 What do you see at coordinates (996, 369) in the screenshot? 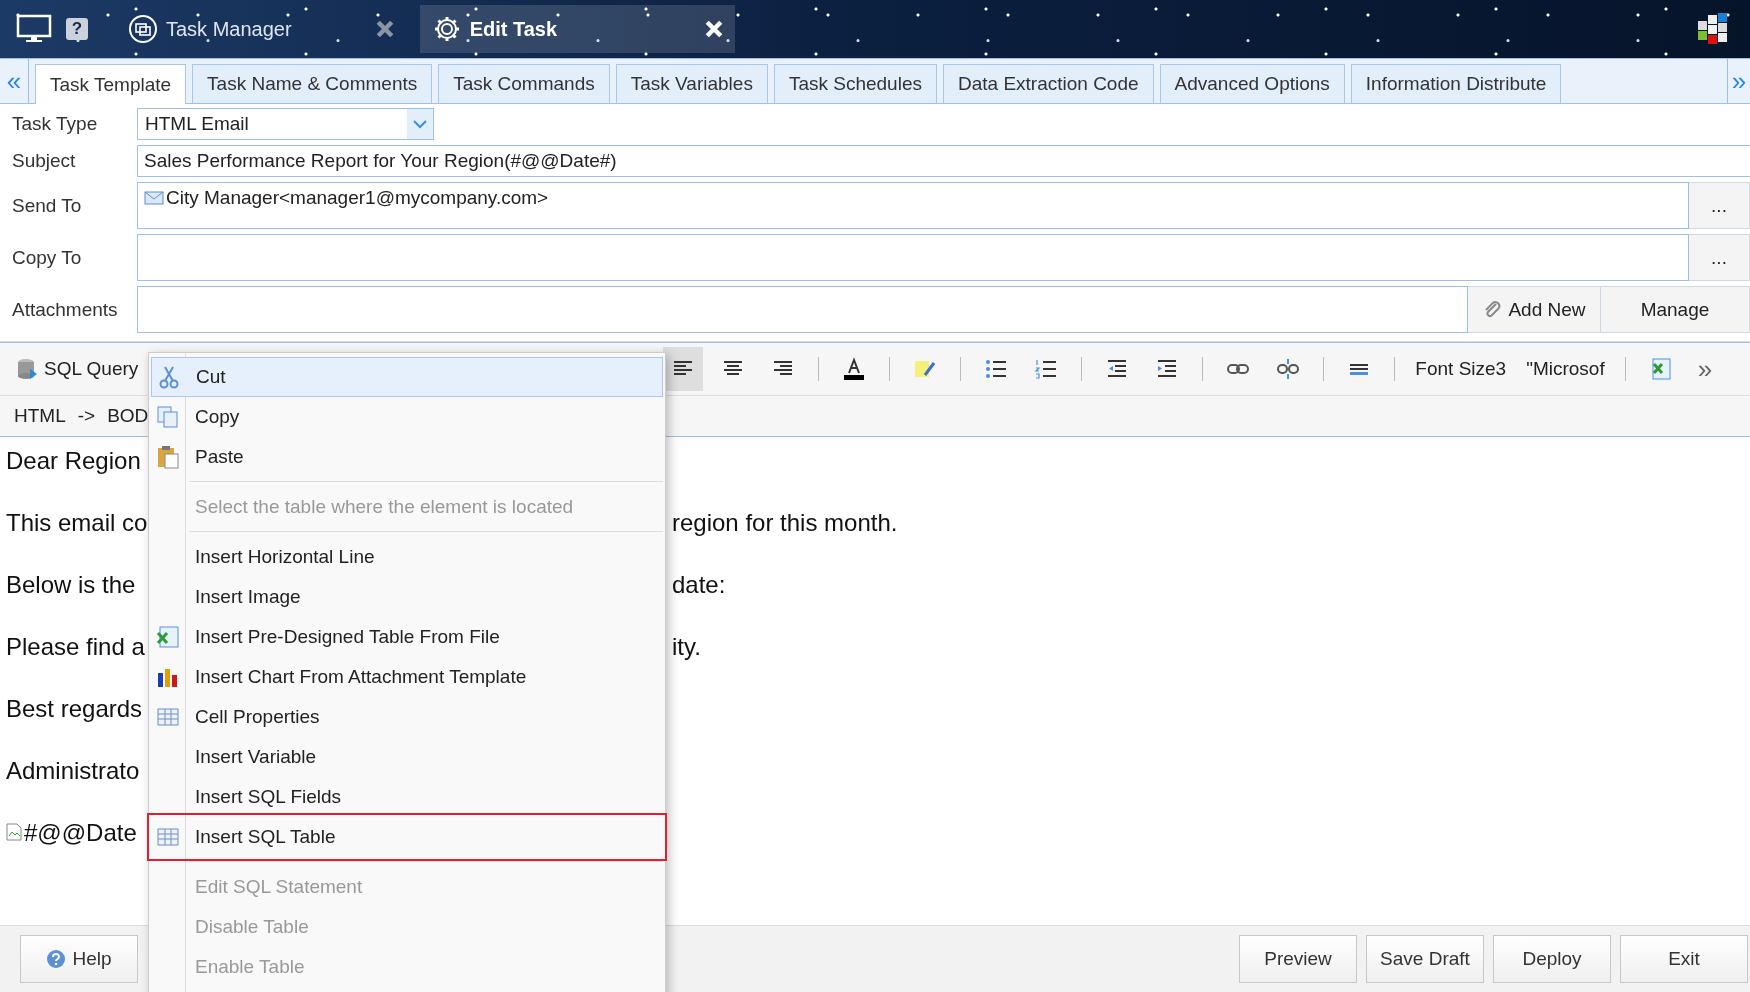
I see `bullet-list-icon` at bounding box center [996, 369].